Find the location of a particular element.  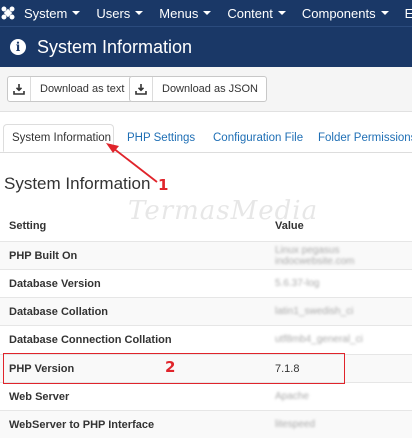

annotation-marker-2: 2 is located at coordinates (170, 367).